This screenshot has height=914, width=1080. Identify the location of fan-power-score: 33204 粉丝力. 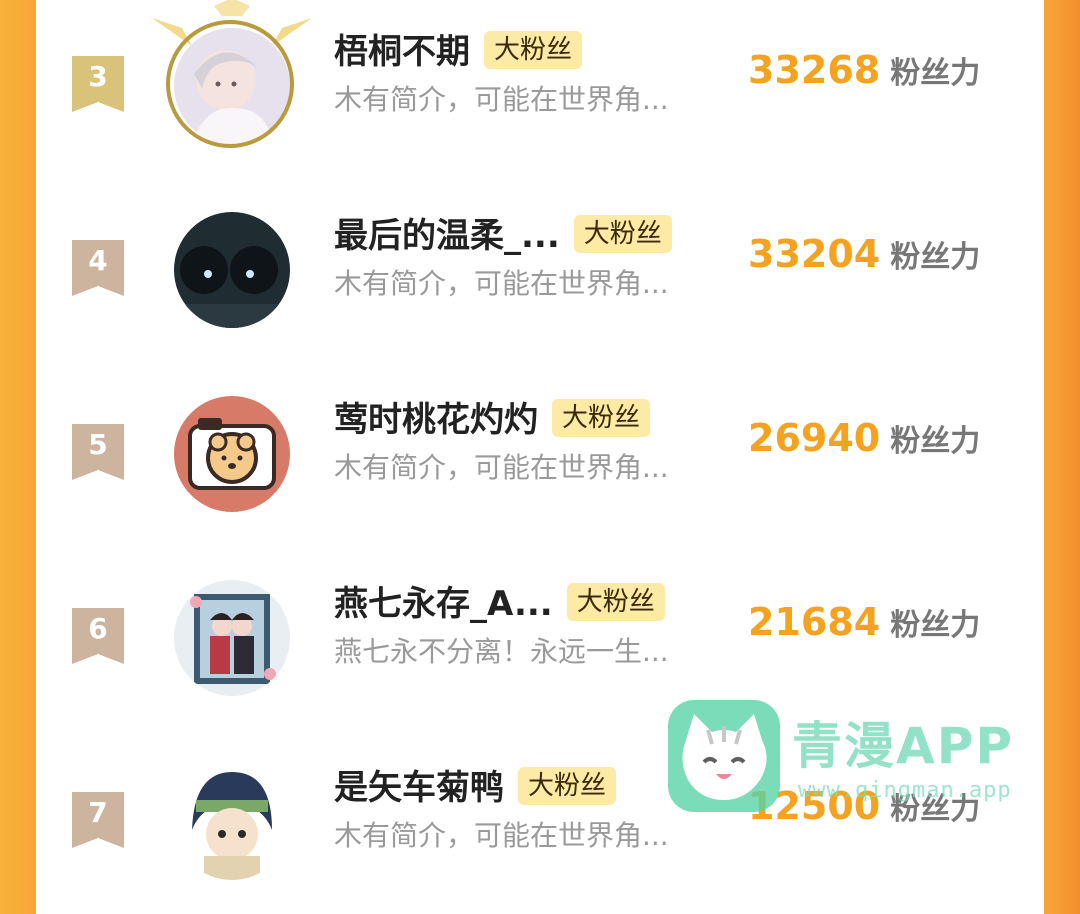
(864, 254).